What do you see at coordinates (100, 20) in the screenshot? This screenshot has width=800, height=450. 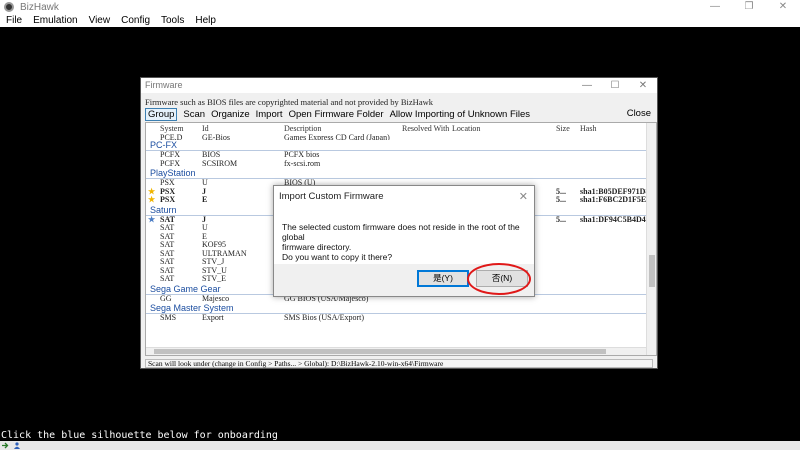 I see `menu-view: View` at bounding box center [100, 20].